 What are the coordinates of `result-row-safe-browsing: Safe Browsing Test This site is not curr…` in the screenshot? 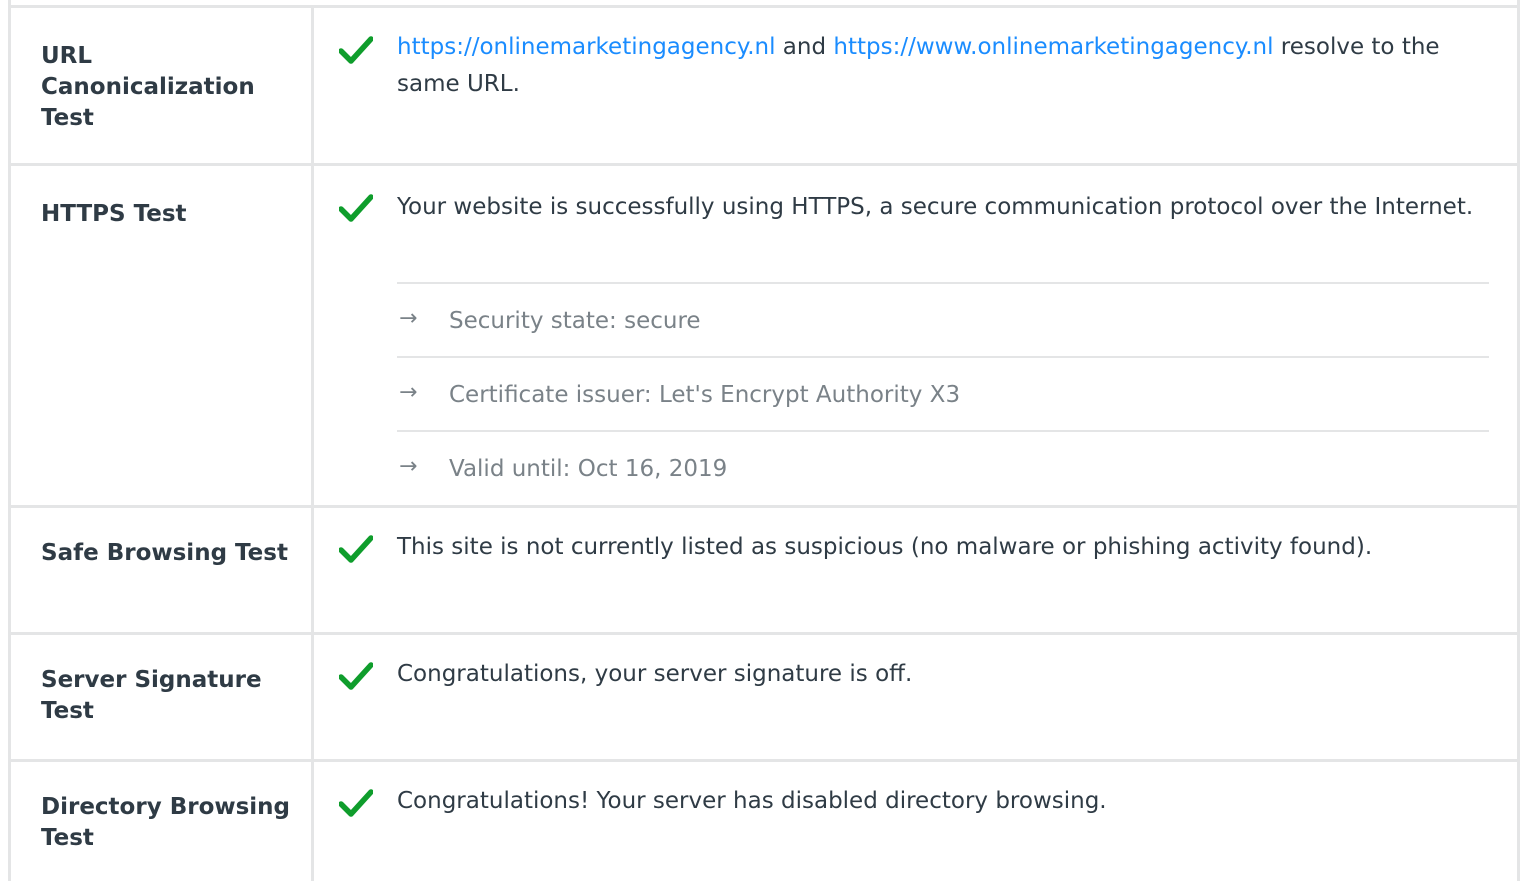 It's located at (764, 571).